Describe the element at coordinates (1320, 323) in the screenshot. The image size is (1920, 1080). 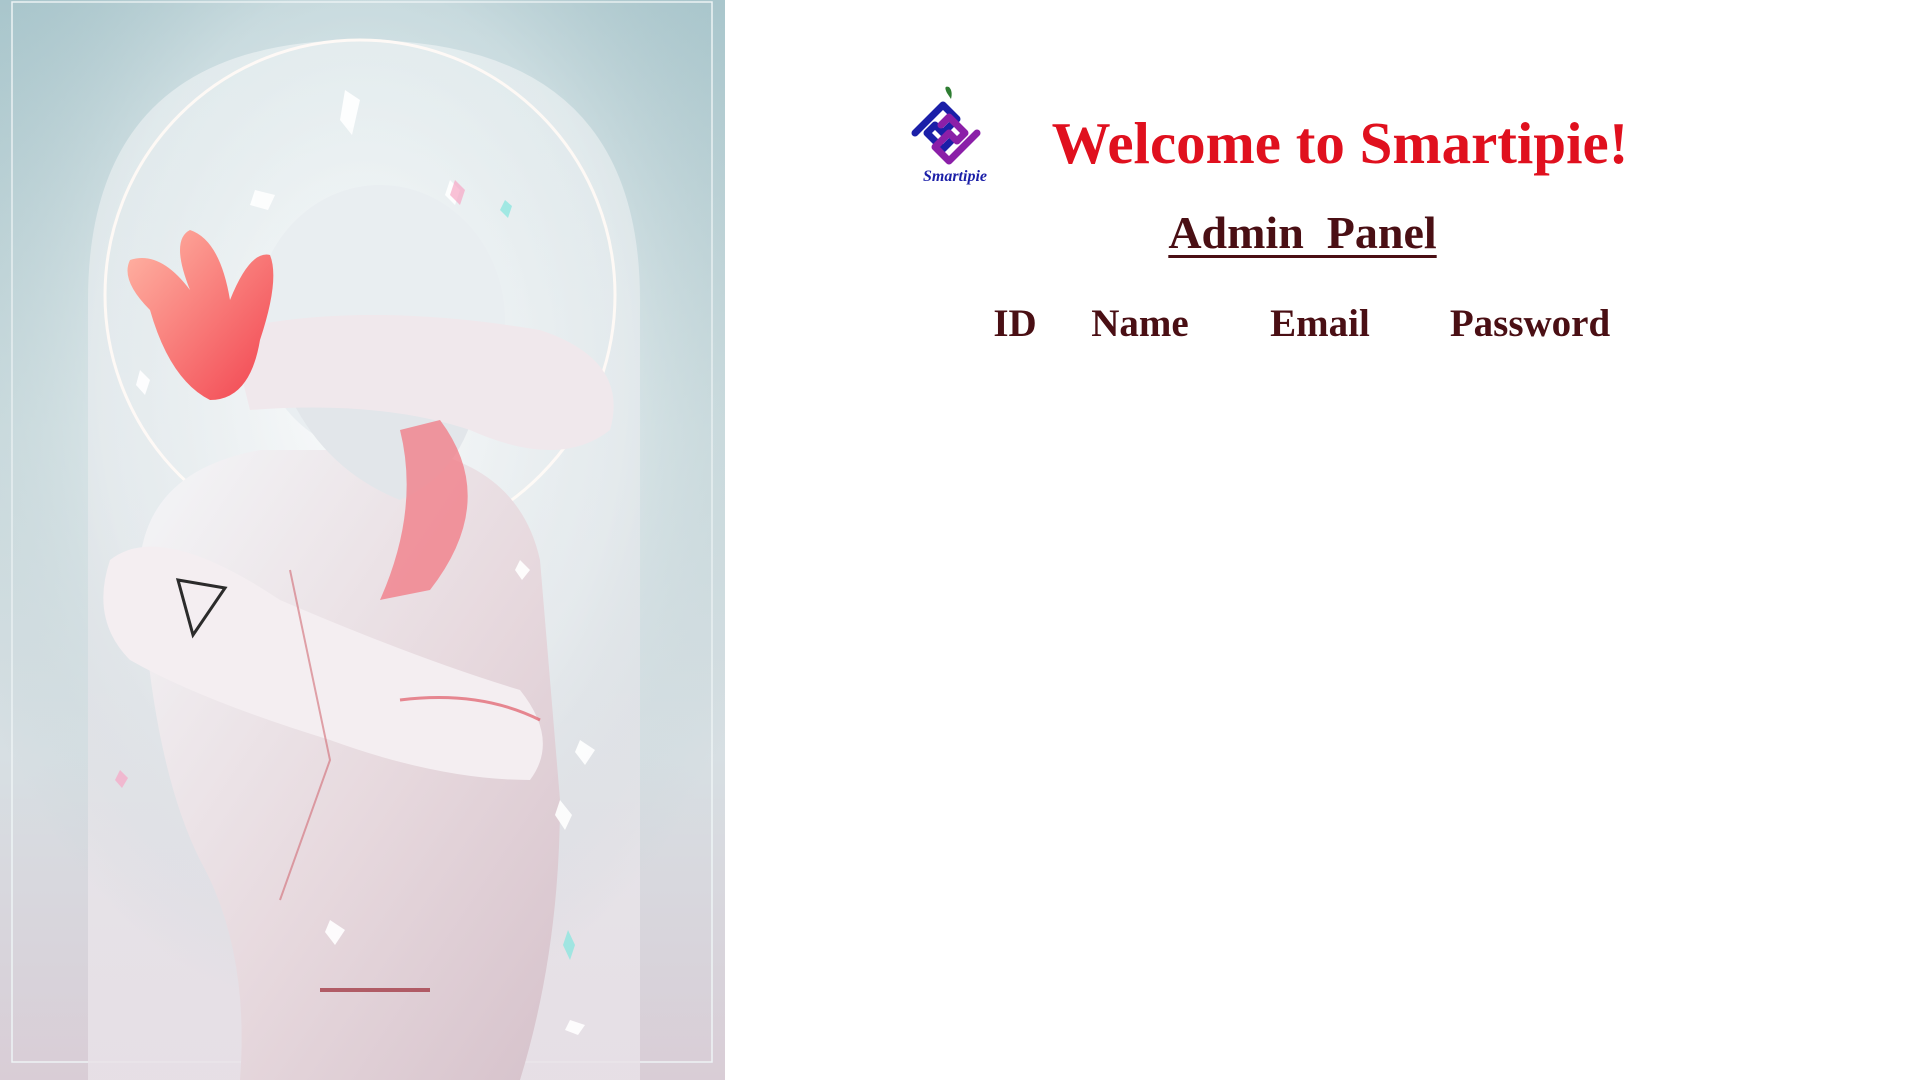
I see `column-header-email: Email` at that location.